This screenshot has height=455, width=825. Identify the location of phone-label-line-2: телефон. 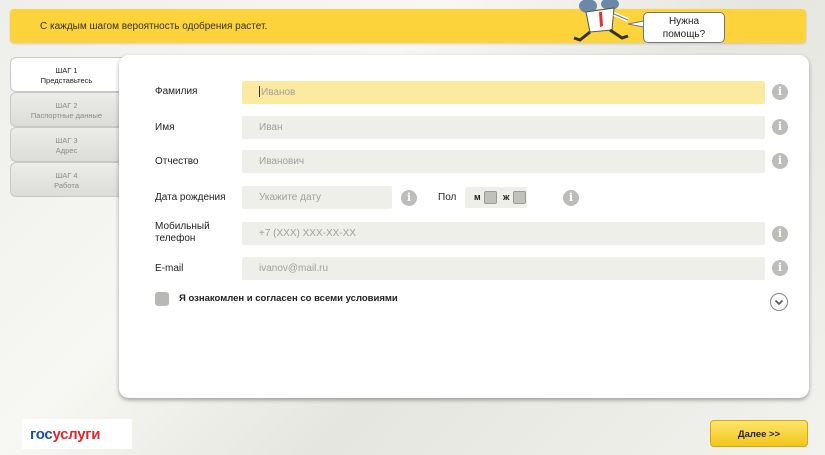
(175, 238).